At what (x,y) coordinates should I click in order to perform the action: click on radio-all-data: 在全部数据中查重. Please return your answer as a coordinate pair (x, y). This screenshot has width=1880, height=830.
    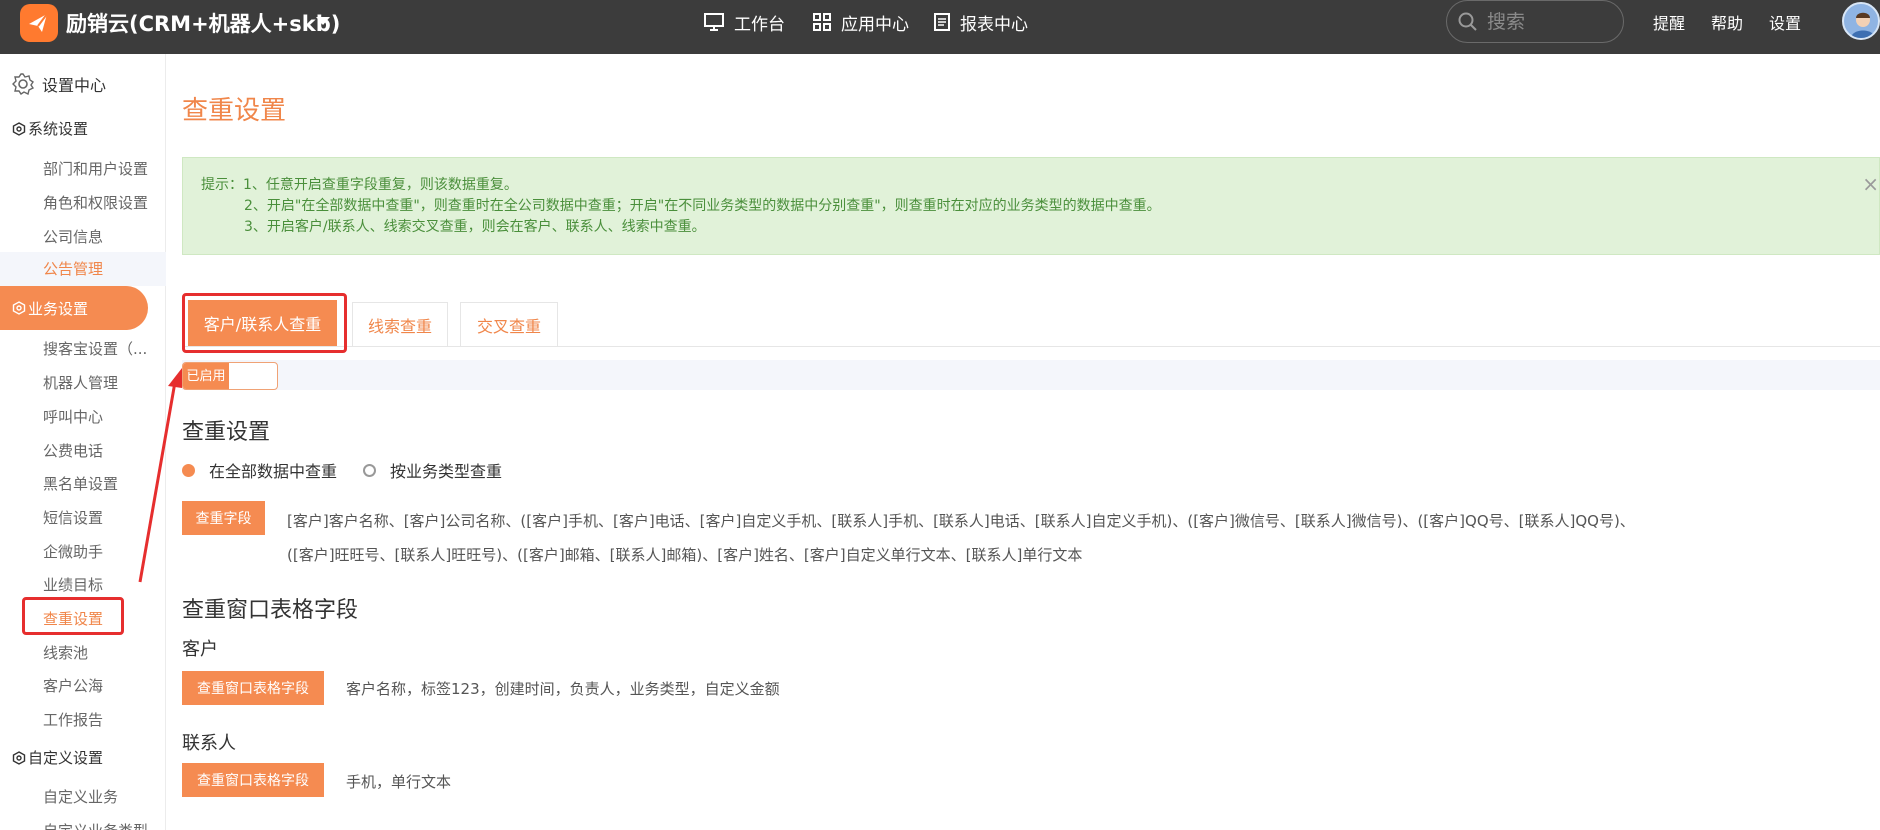
    Looking at the image, I should click on (259, 470).